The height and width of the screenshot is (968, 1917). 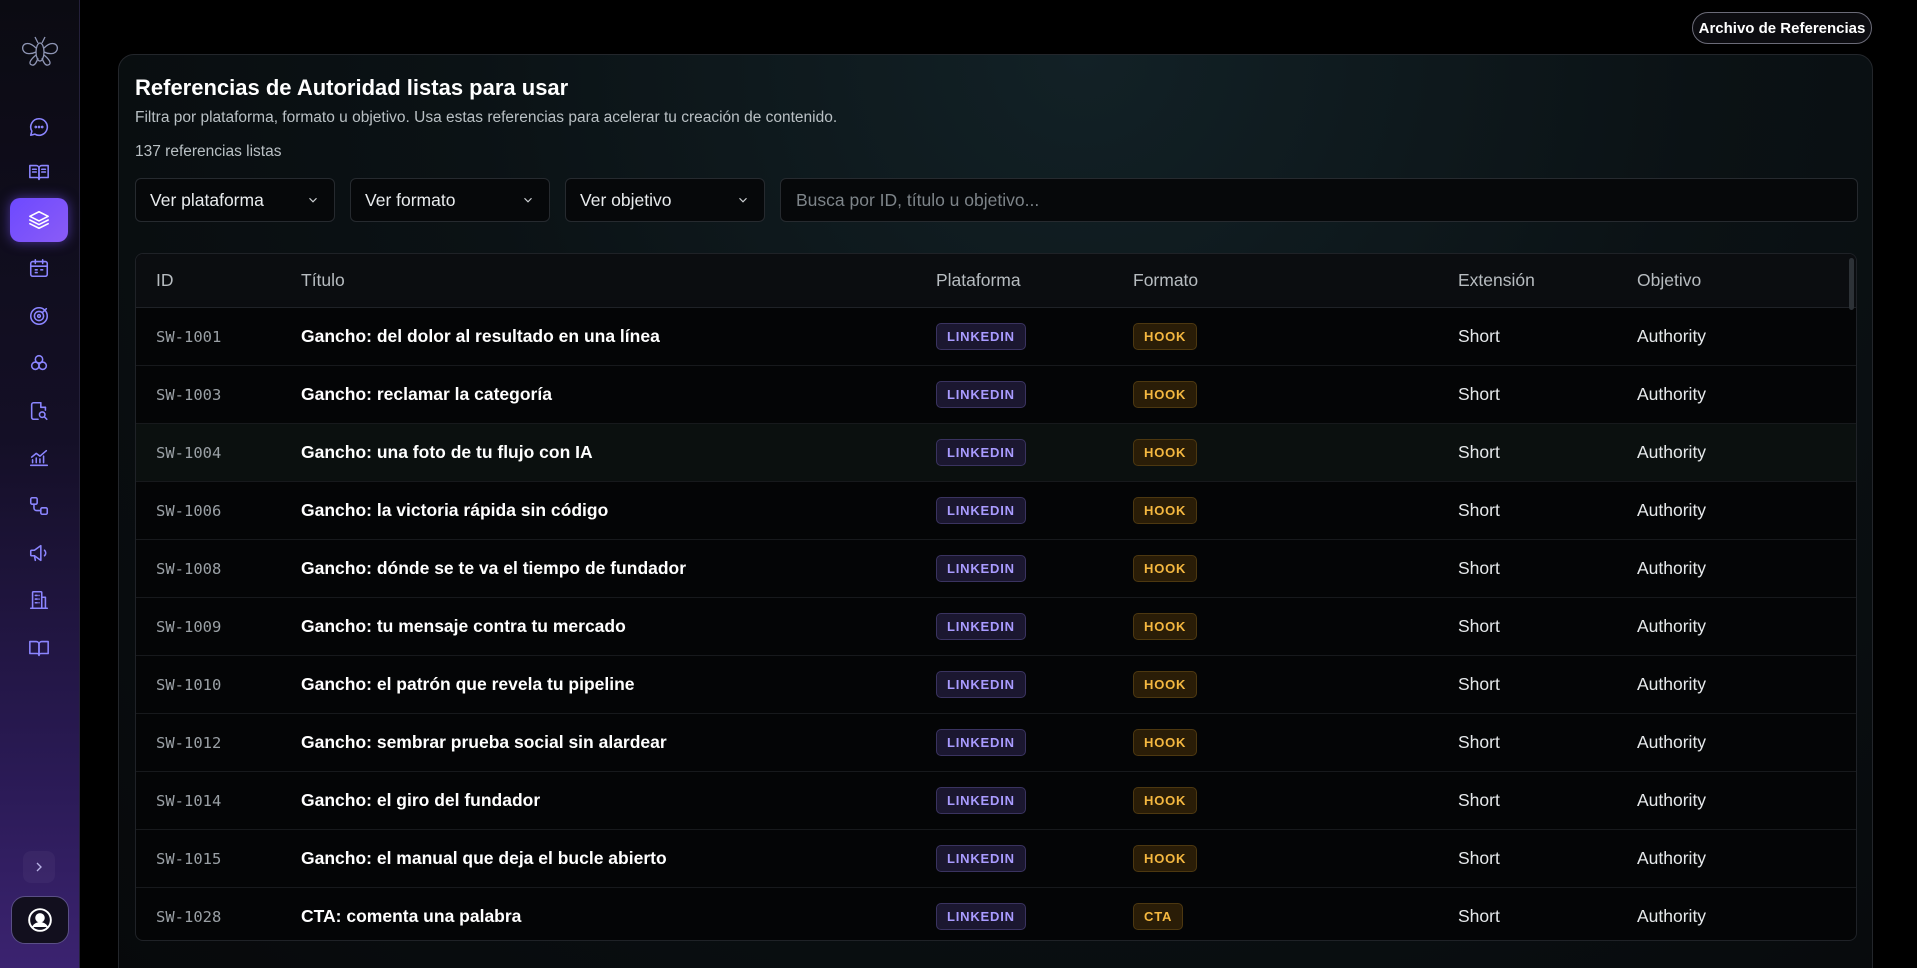 I want to click on column-header-title: Título, so click(x=618, y=280).